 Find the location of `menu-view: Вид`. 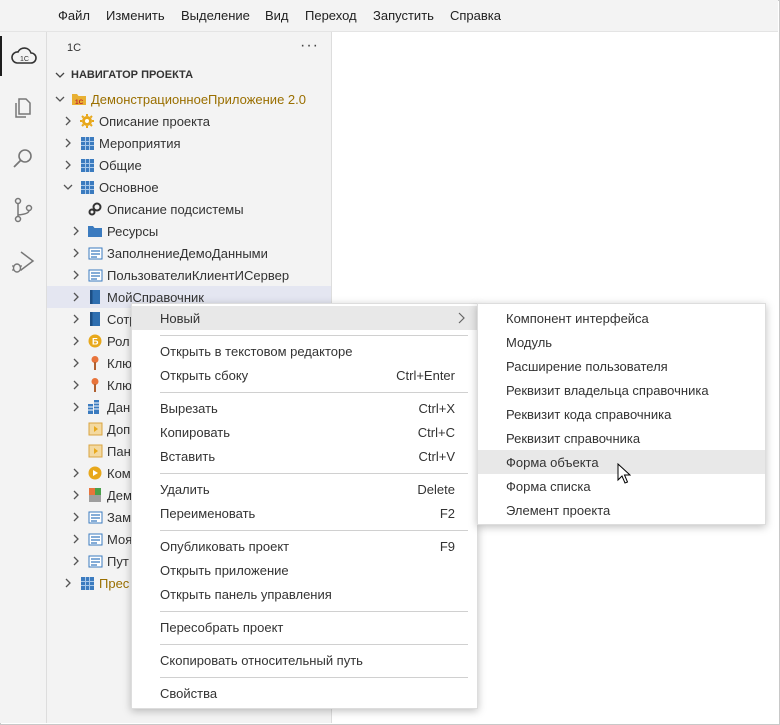

menu-view: Вид is located at coordinates (277, 15).